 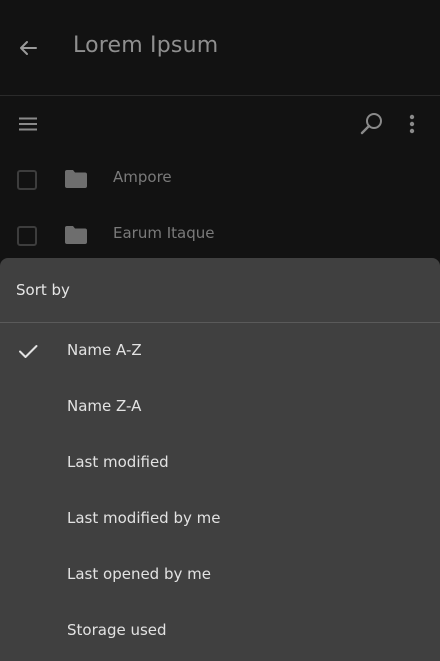 What do you see at coordinates (117, 630) in the screenshot?
I see `sort-option-label: Storage used` at bounding box center [117, 630].